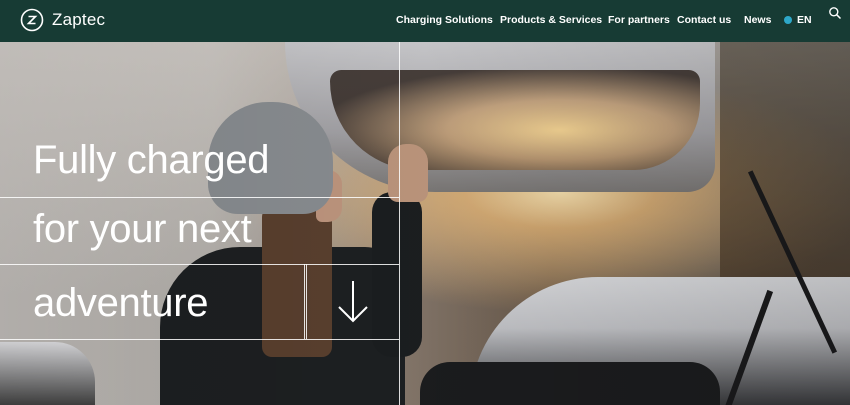 The height and width of the screenshot is (405, 850). I want to click on zaptec-logo: Zaptec, so click(62, 20).